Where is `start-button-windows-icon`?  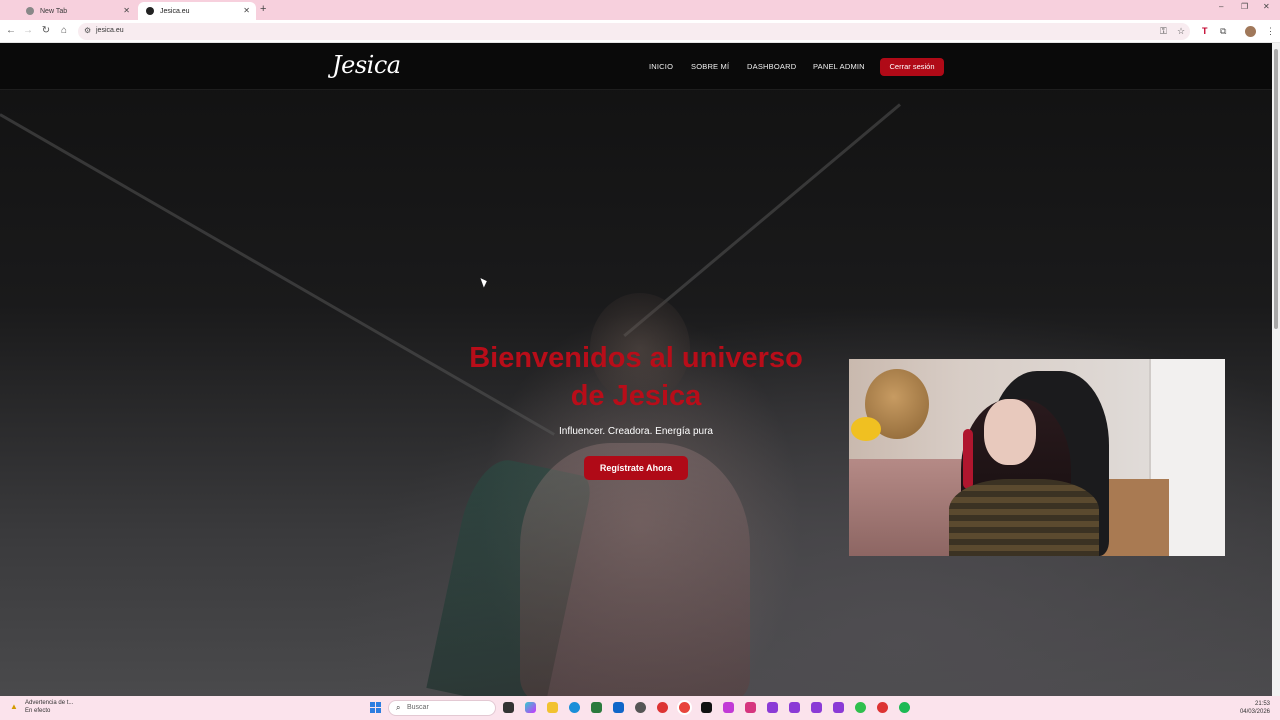
start-button-windows-icon is located at coordinates (375, 707).